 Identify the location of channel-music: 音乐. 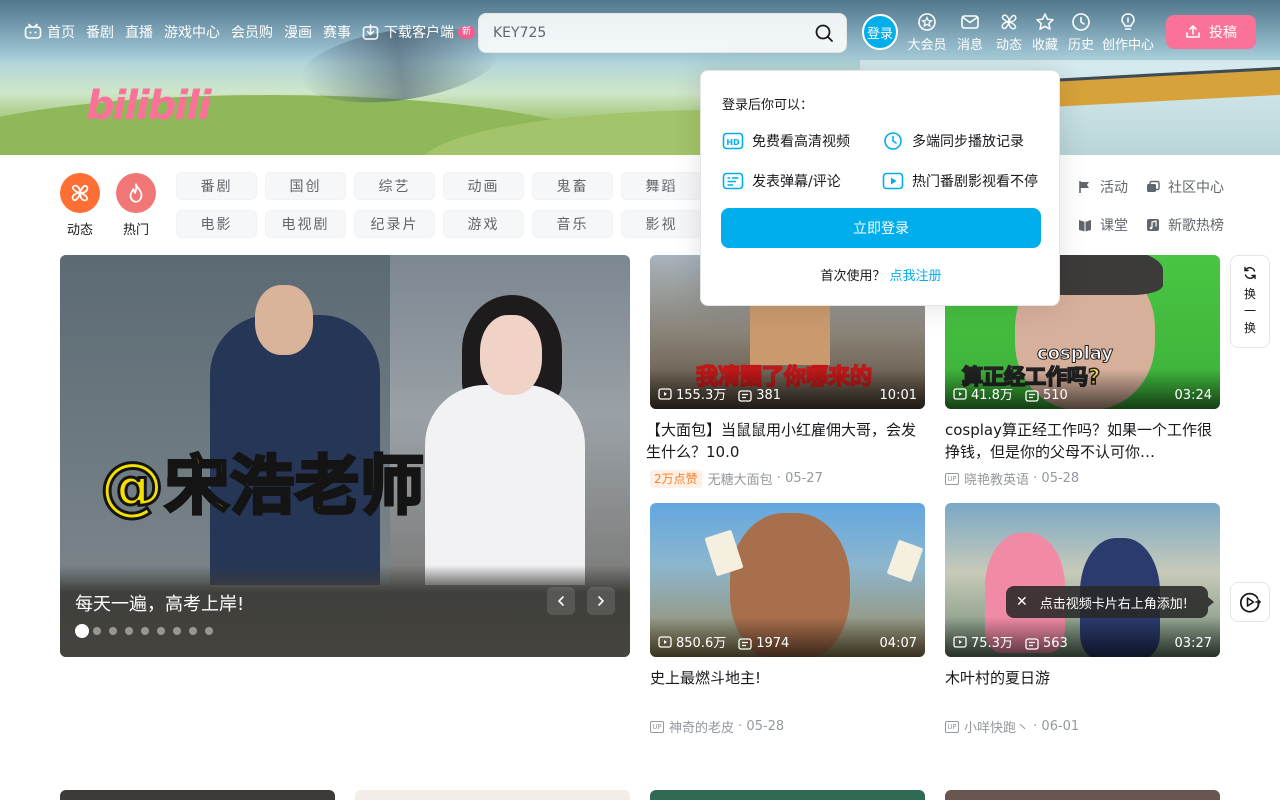
(572, 224).